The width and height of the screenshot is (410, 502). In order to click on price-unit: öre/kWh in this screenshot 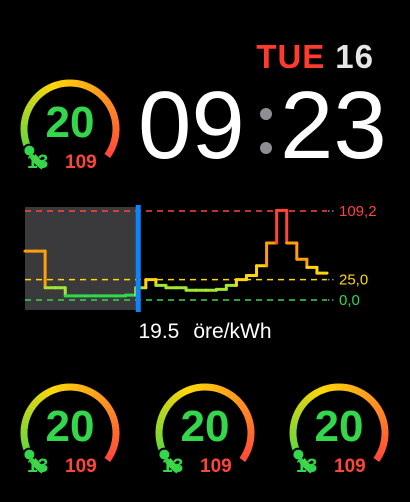, I will do `click(232, 331)`.